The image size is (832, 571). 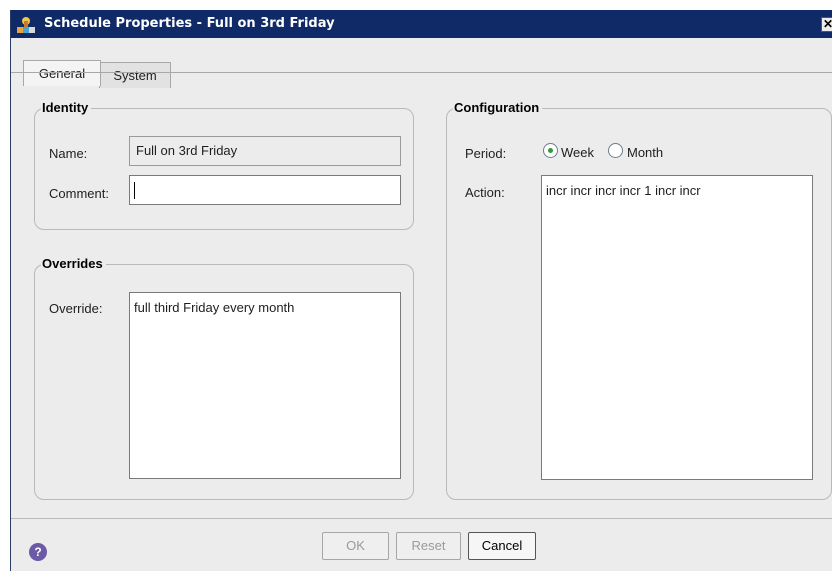 I want to click on tab-divider, so click(x=421, y=72).